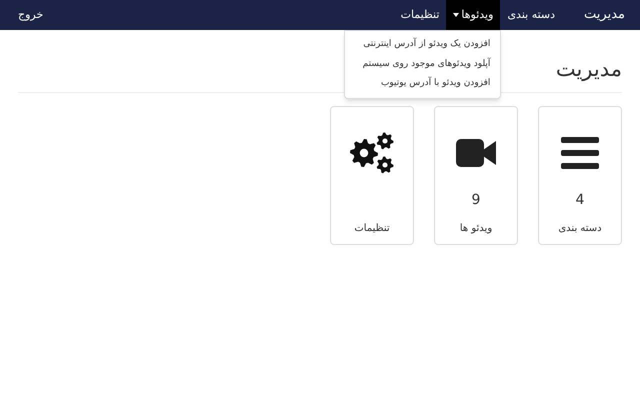  Describe the element at coordinates (604, 15) in the screenshot. I see `brand: مدیریت` at that location.